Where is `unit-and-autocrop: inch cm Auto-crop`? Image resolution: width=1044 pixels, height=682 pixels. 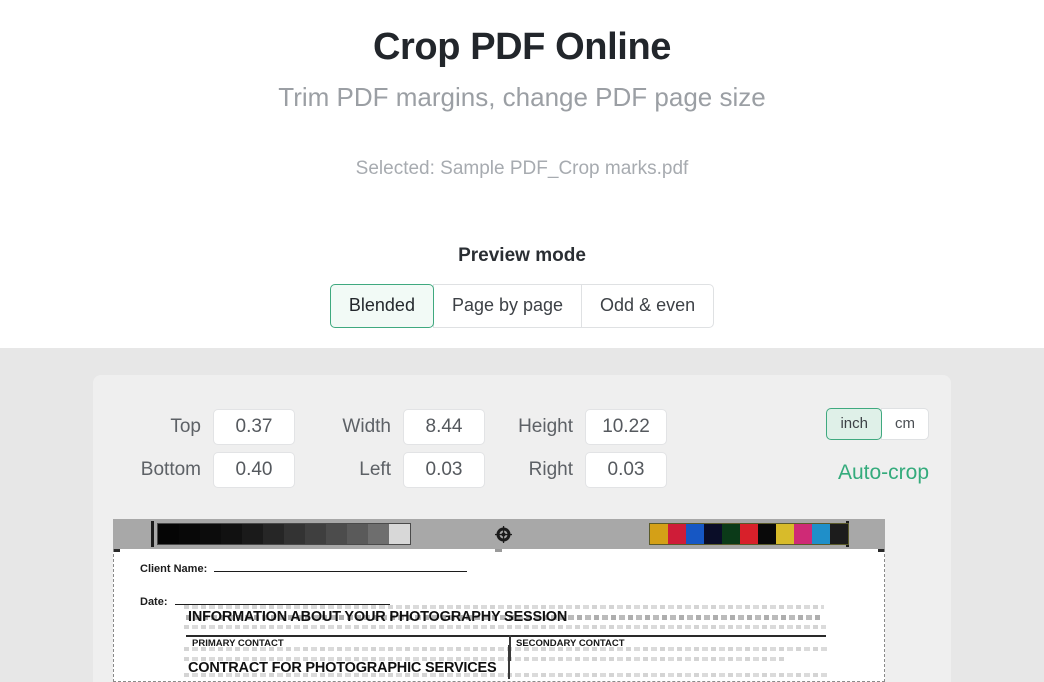
unit-and-autocrop: inch cm Auto-crop is located at coordinates (829, 445).